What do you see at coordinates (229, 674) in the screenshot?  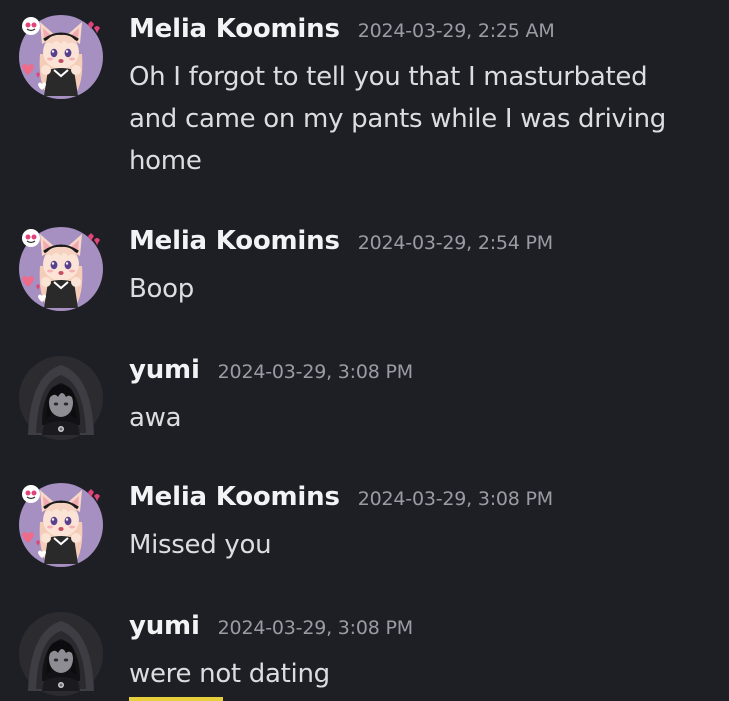 I see `message-text: were not dating` at bounding box center [229, 674].